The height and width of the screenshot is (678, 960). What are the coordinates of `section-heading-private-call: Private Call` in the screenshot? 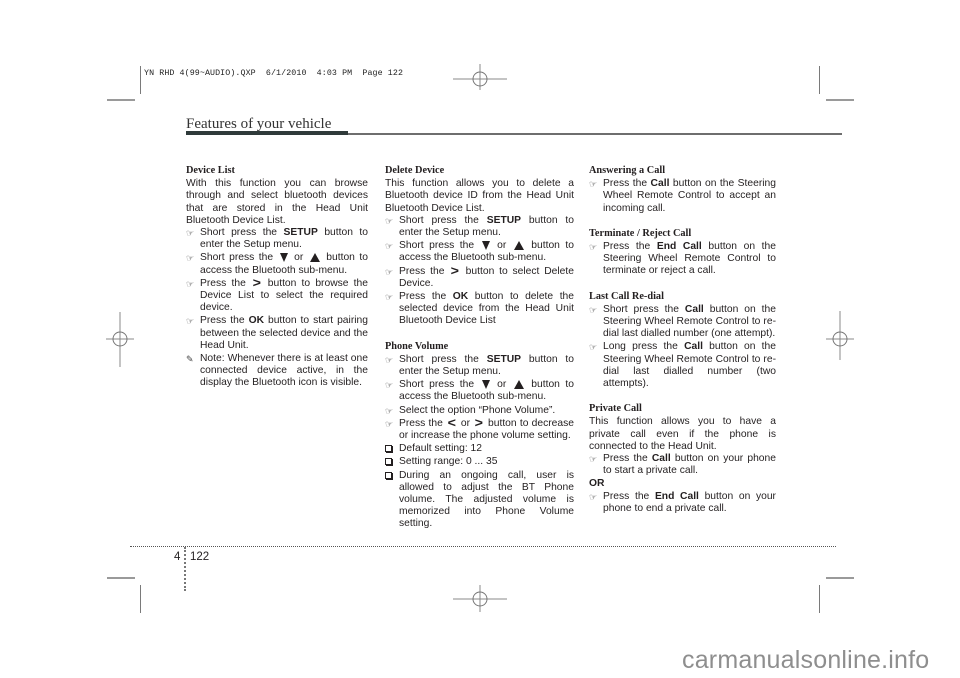 It's located at (615, 409).